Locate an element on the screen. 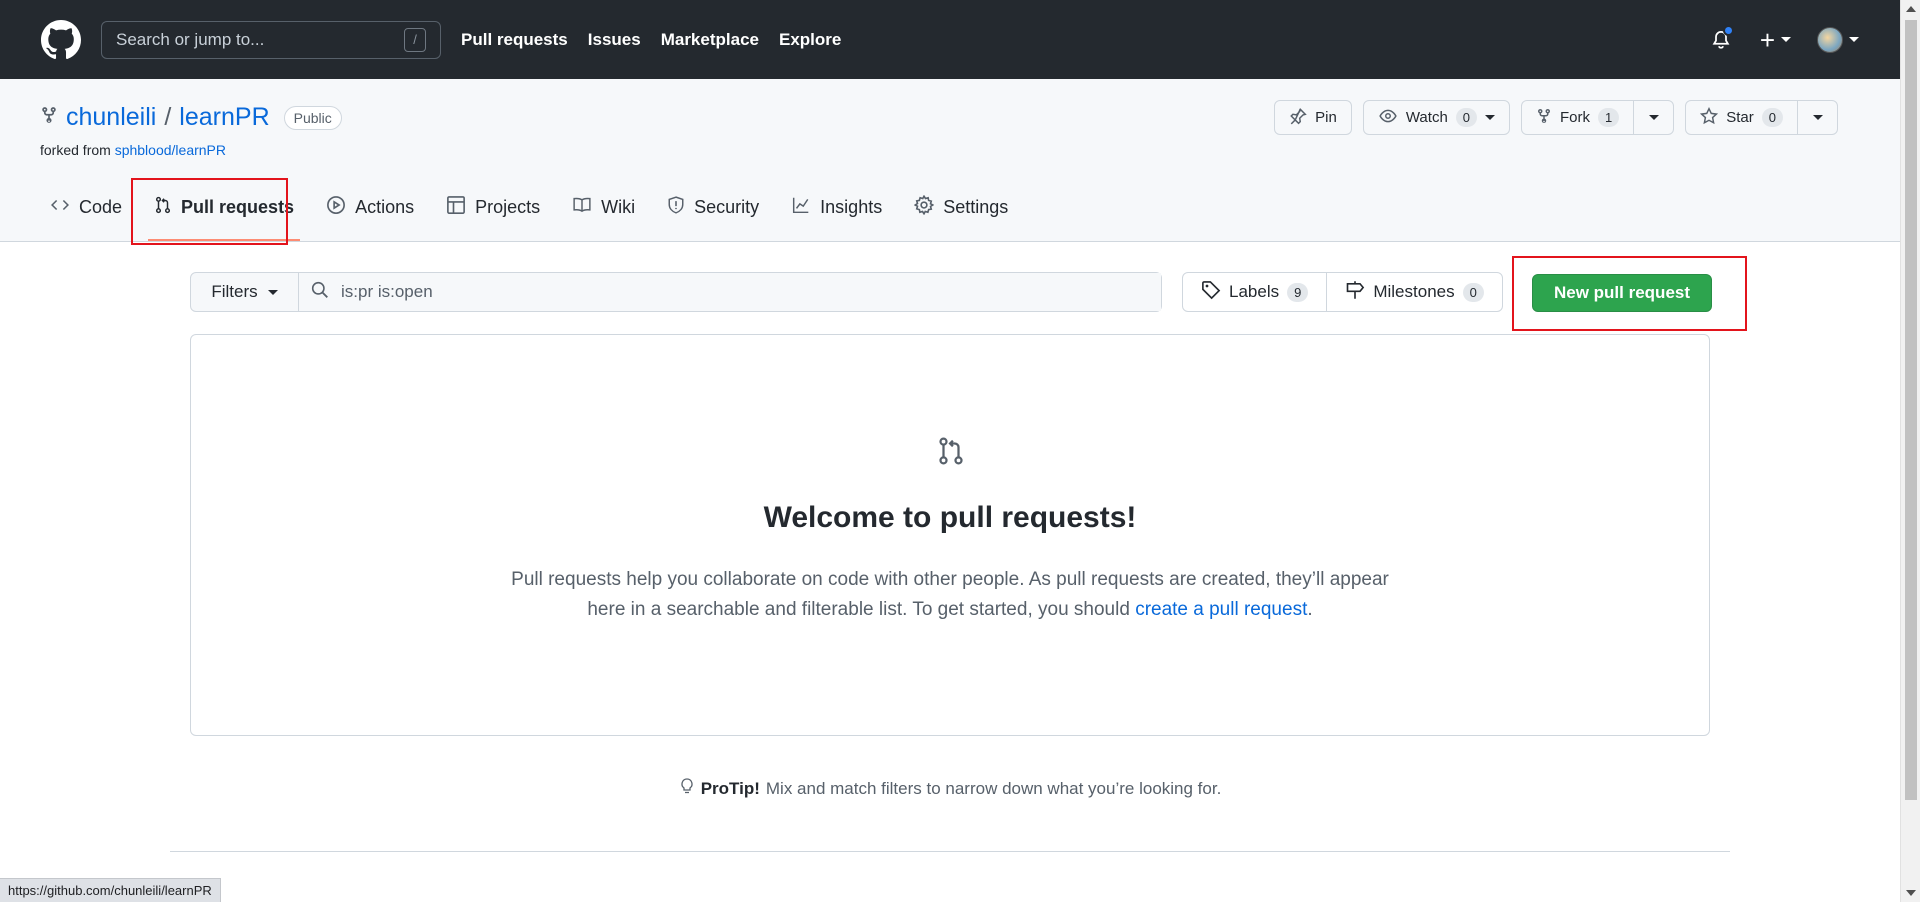 The width and height of the screenshot is (1920, 902). blankslate-title: Welcome to pull requests! is located at coordinates (950, 517).